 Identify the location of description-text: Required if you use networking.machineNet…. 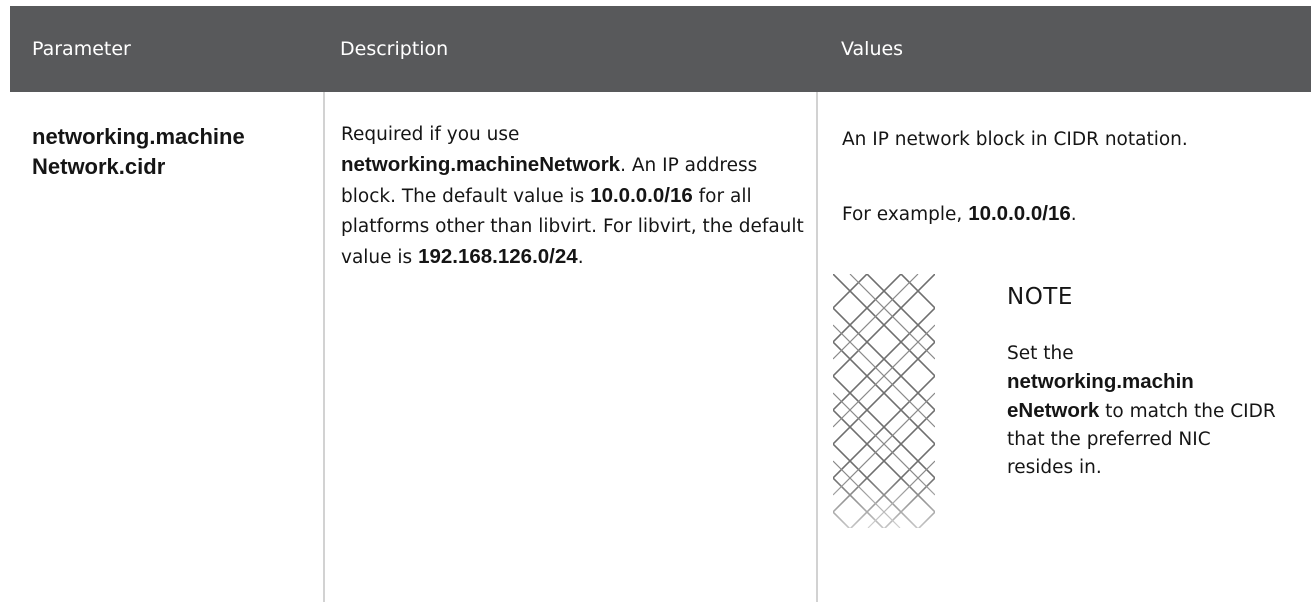
(575, 196).